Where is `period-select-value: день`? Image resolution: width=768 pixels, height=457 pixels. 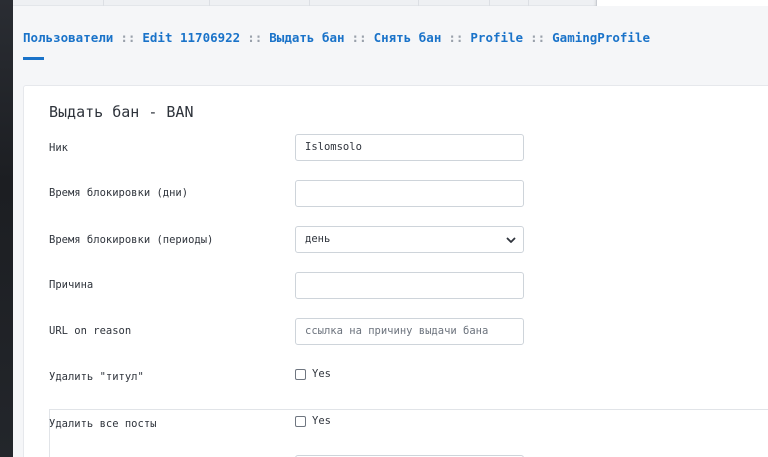
period-select-value: день is located at coordinates (318, 239).